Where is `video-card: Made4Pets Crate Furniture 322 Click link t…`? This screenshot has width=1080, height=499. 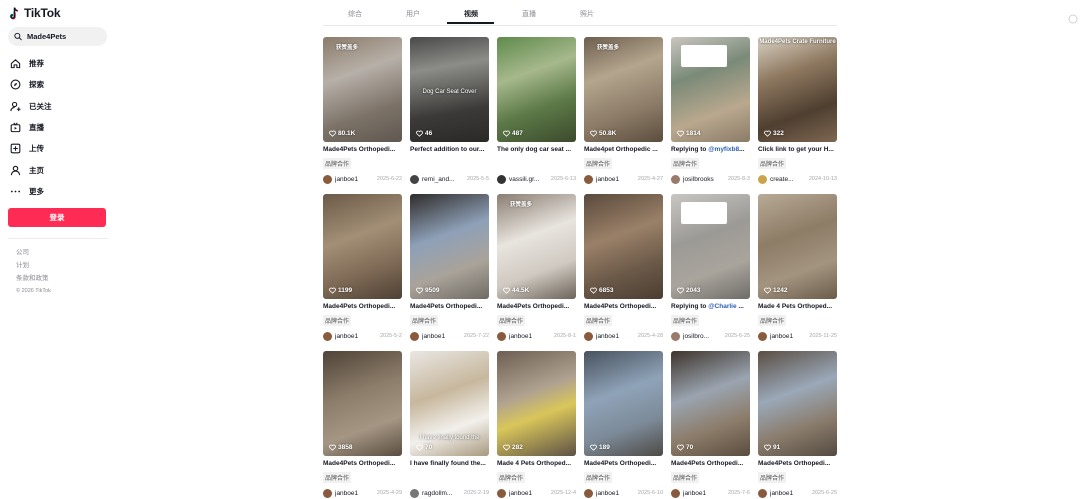 video-card: Made4Pets Crate Furniture 322 Click link t… is located at coordinates (797, 110).